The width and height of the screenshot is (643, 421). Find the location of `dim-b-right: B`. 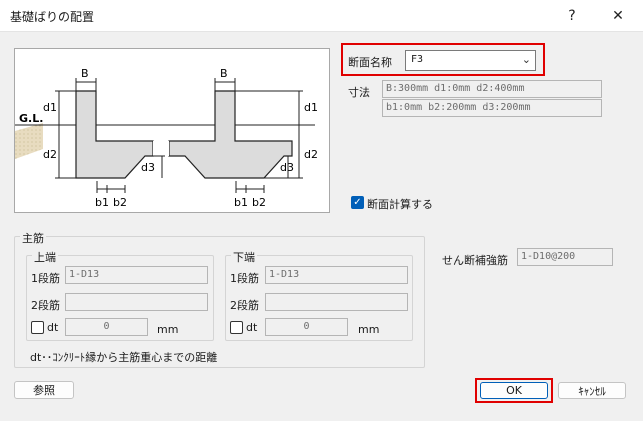

dim-b-right: B is located at coordinates (224, 73).